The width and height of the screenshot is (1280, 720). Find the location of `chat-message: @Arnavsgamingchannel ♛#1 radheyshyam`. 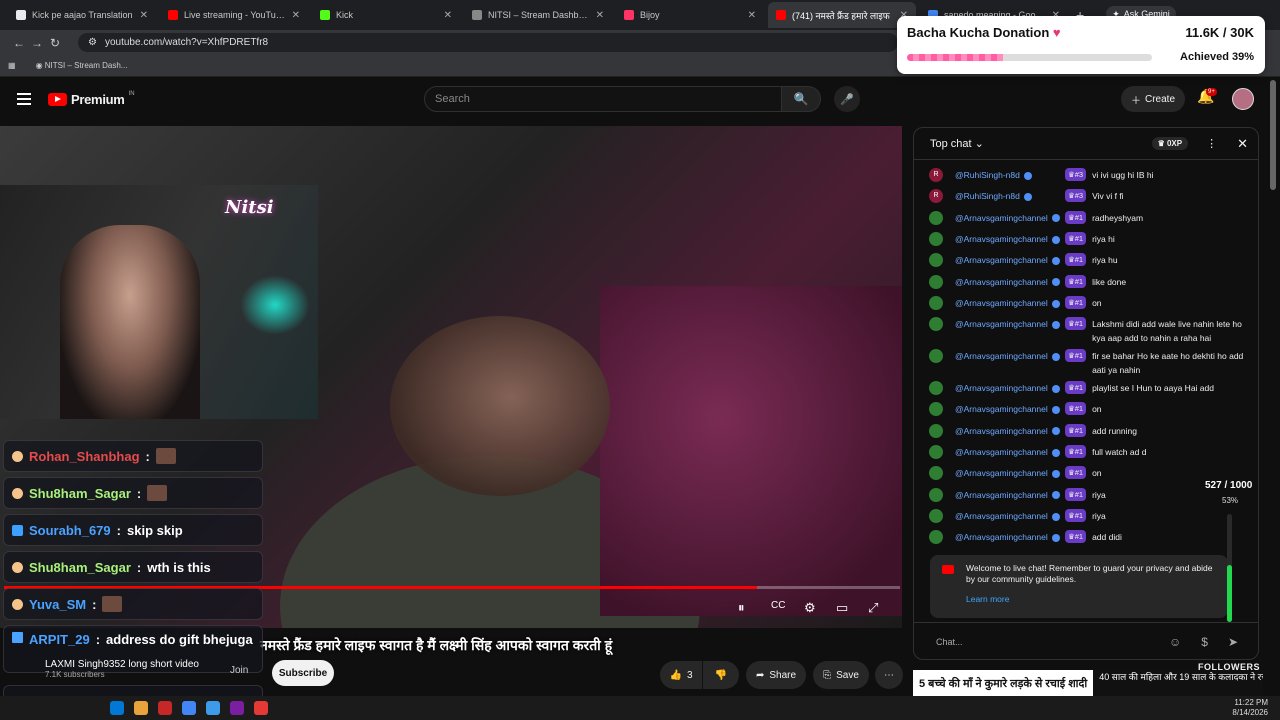

chat-message: @Arnavsgamingchannel ♛#1 radheyshyam is located at coordinates (1089, 217).